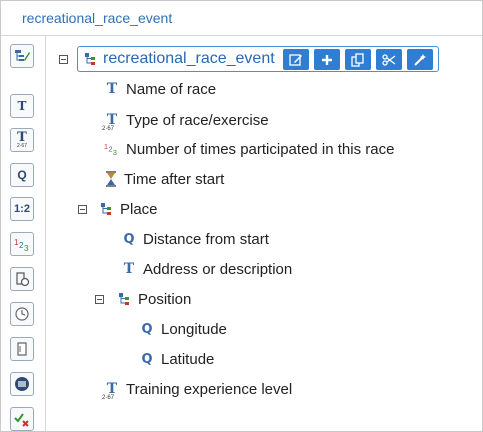 Image resolution: width=483 pixels, height=432 pixels. I want to click on cut-button, so click(389, 59).